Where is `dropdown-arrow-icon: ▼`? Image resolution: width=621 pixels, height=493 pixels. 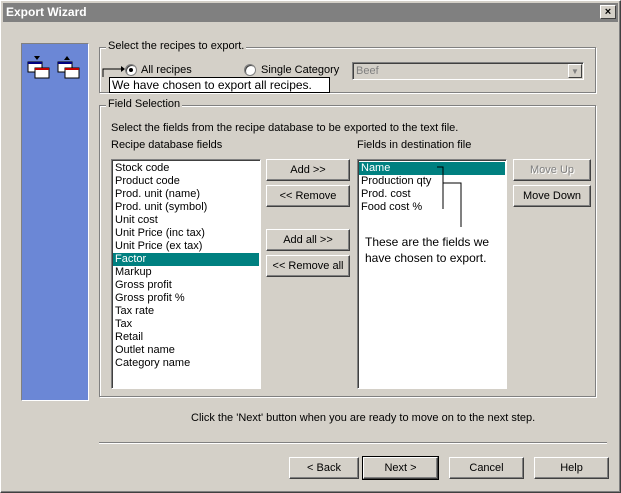 dropdown-arrow-icon: ▼ is located at coordinates (575, 71).